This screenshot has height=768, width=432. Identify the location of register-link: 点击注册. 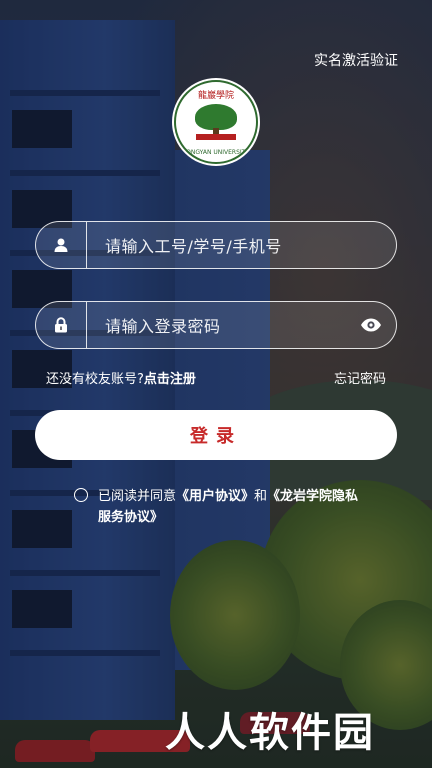
(170, 379).